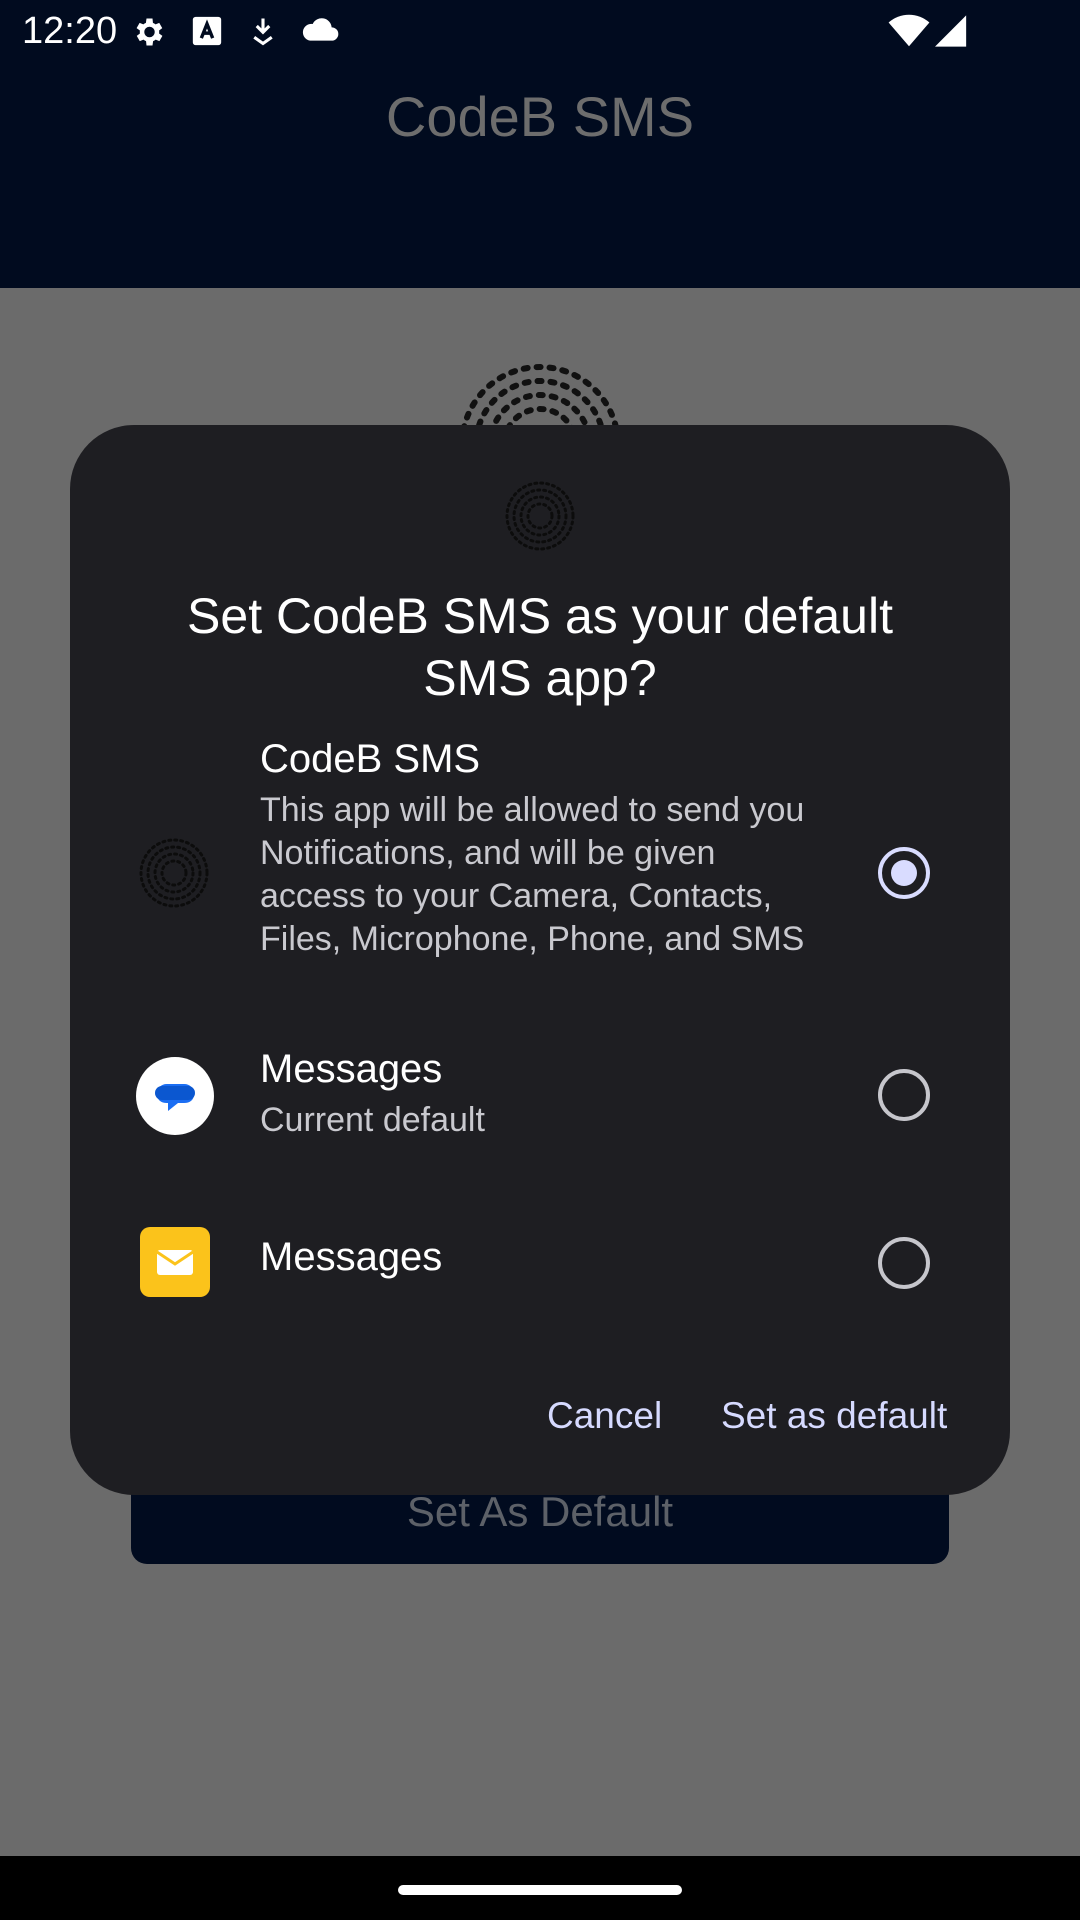 The height and width of the screenshot is (1920, 1080). Describe the element at coordinates (175, 1262) in the screenshot. I see `envelope-icon` at that location.